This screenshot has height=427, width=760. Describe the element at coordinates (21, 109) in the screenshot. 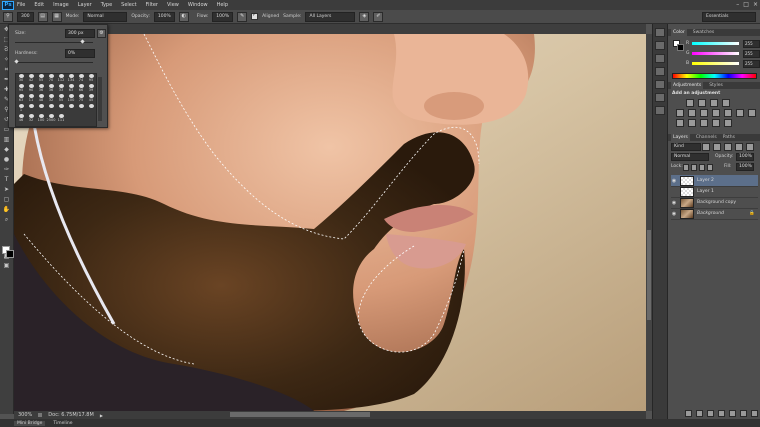

I see `brush-preset: 1` at that location.